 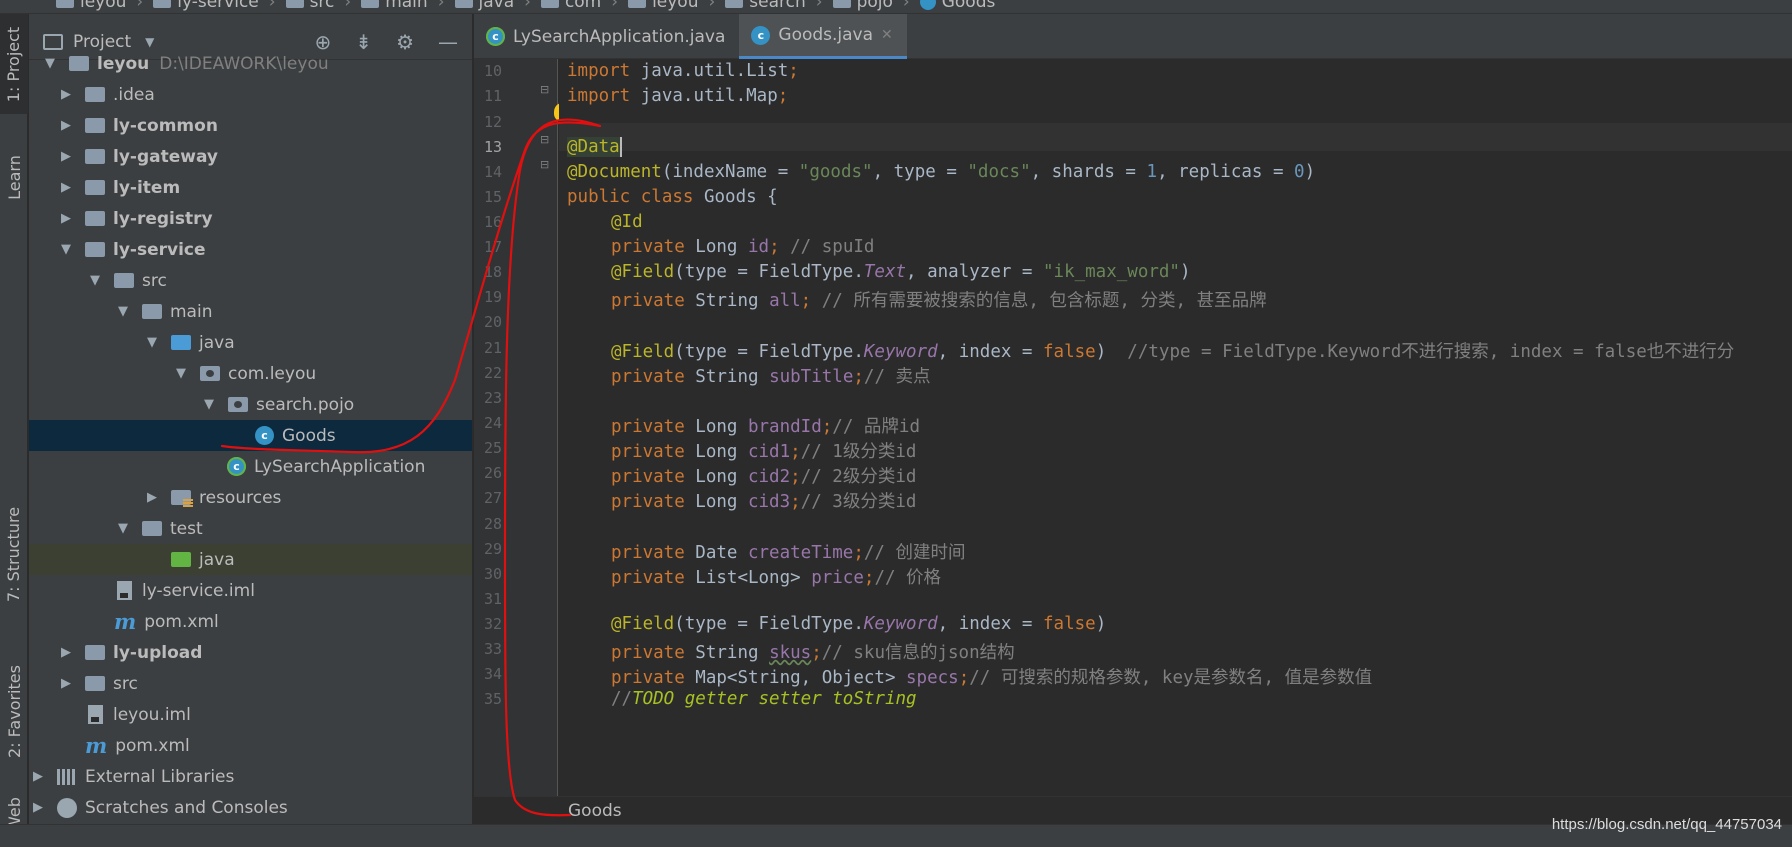 What do you see at coordinates (124, 590) in the screenshot?
I see `module-file-icon` at bounding box center [124, 590].